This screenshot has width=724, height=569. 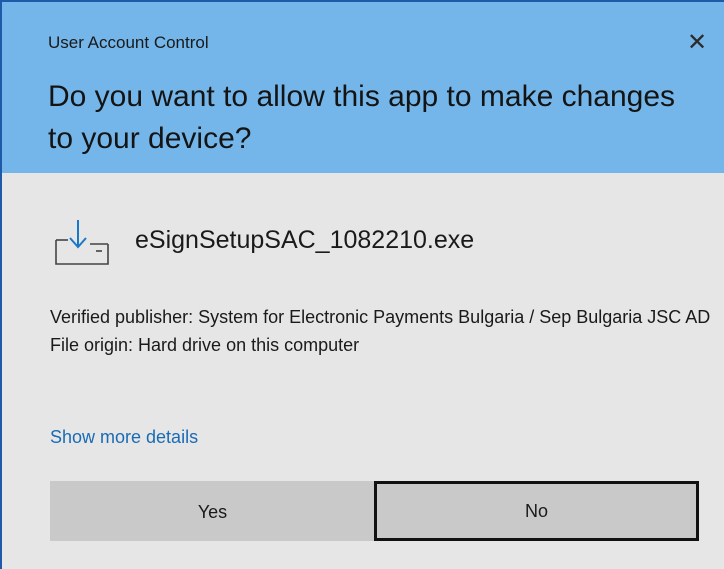 What do you see at coordinates (205, 345) in the screenshot?
I see `file-origin-text: File origin: Hard drive on this computer` at bounding box center [205, 345].